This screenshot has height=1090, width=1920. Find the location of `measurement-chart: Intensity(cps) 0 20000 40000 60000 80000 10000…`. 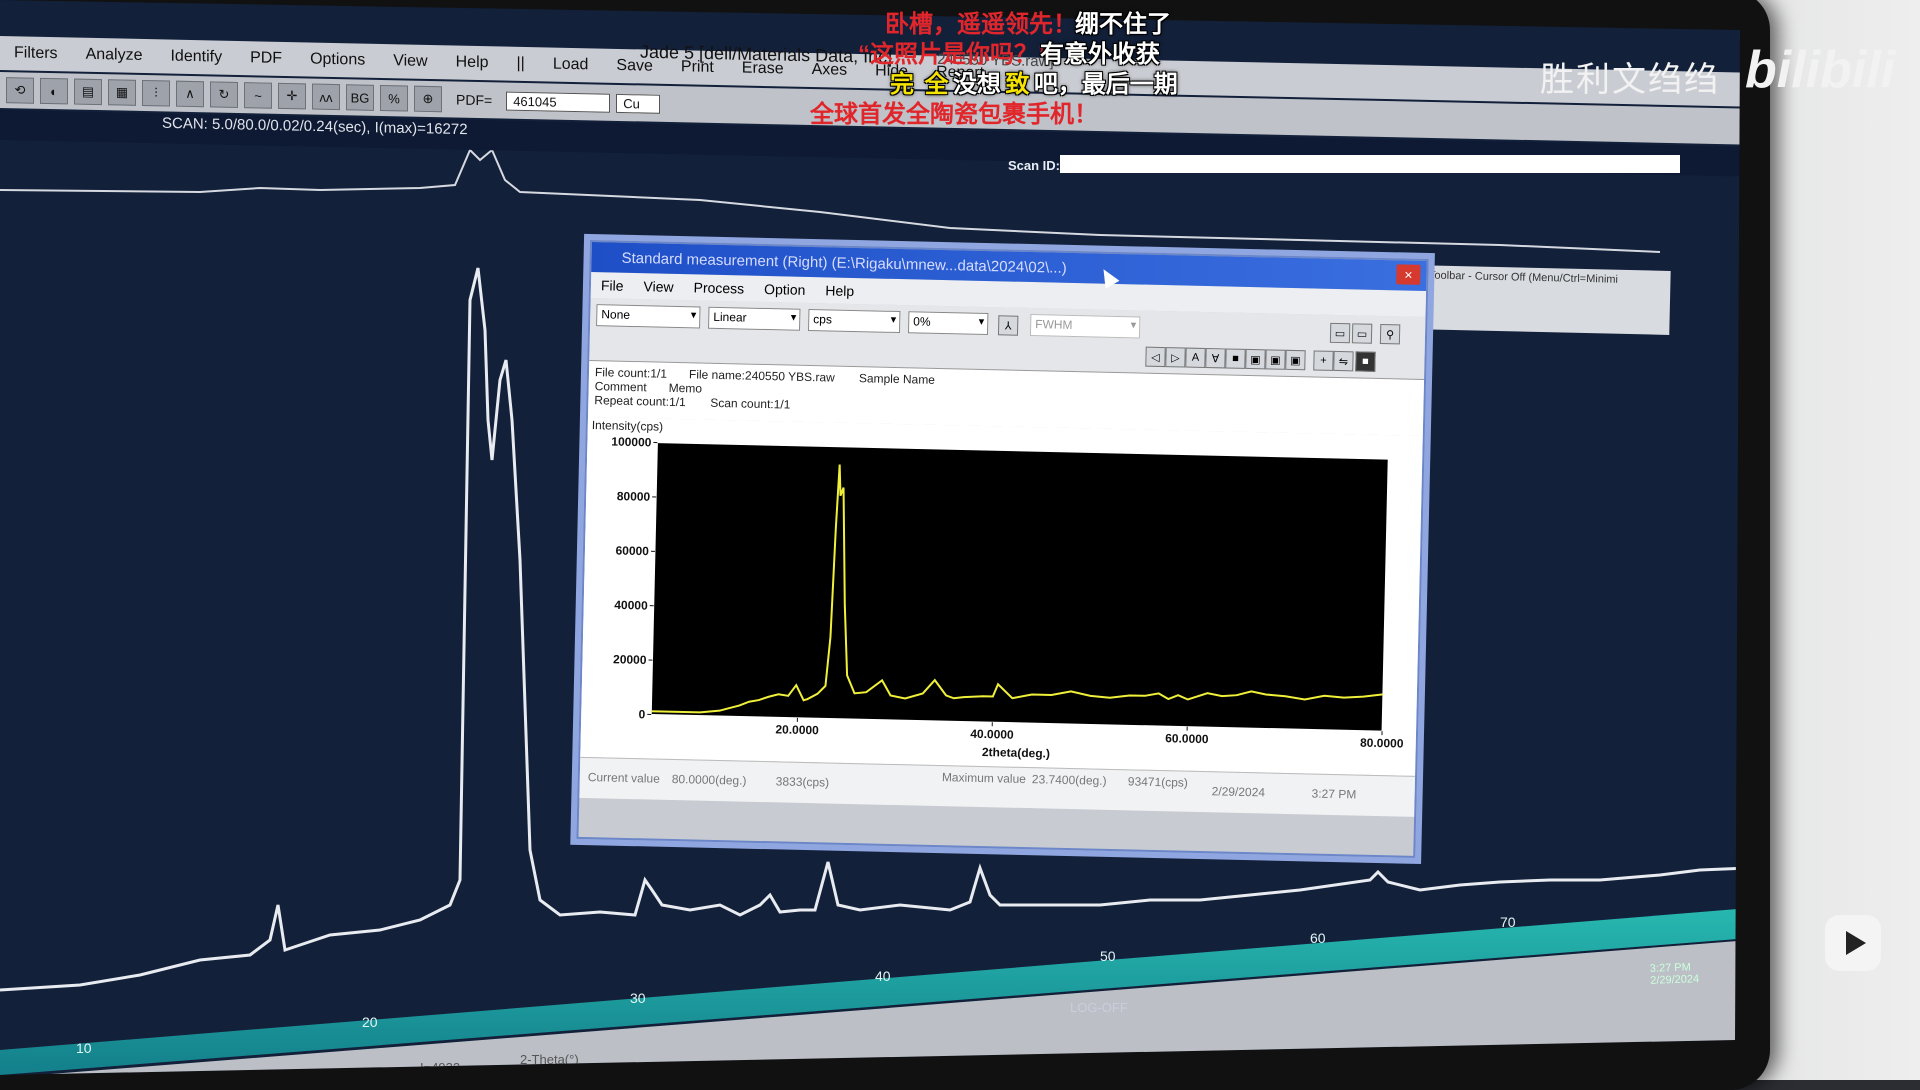

measurement-chart: Intensity(cps) 0 20000 40000 60000 80000 10000… is located at coordinates (1001, 596).